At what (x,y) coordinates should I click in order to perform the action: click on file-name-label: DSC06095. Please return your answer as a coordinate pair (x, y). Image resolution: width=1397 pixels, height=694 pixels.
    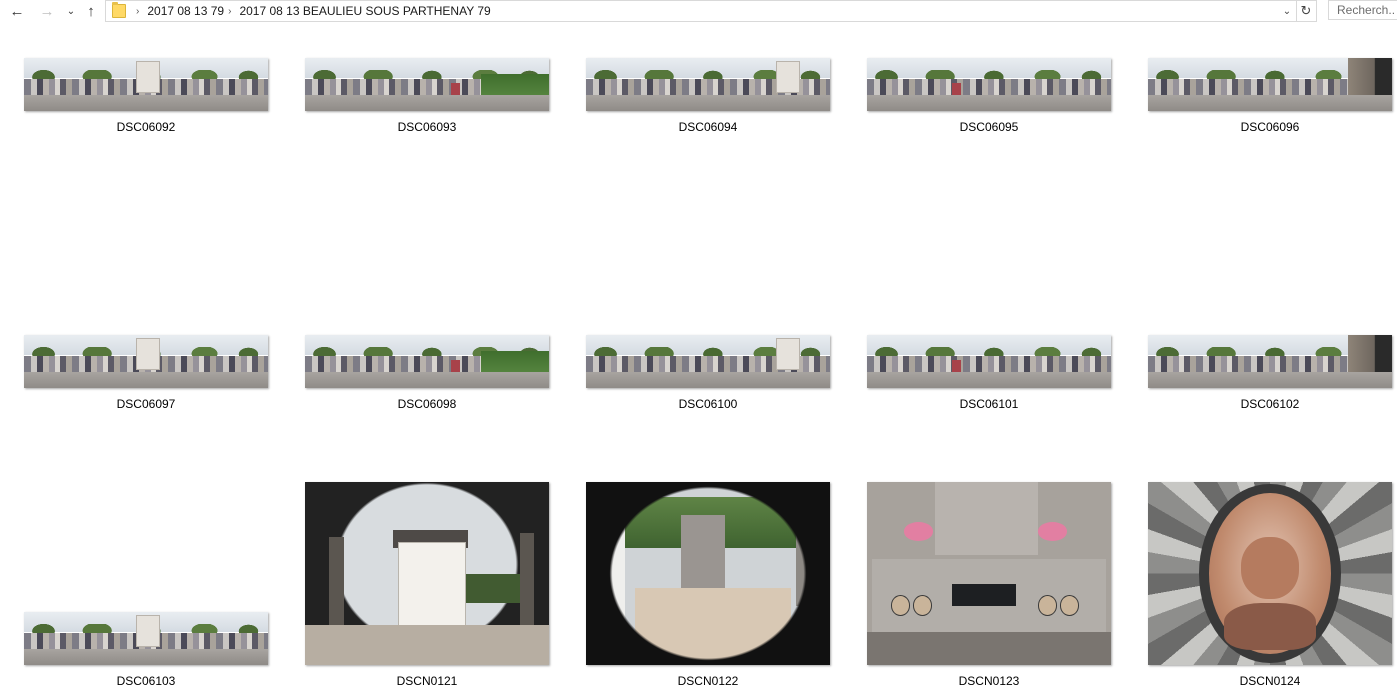
    Looking at the image, I should click on (989, 127).